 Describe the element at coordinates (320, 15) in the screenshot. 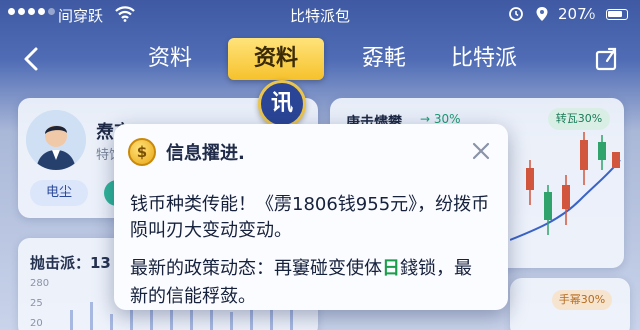

I see `status-bar: 间穿跃 比特派包 207⁄₀` at that location.